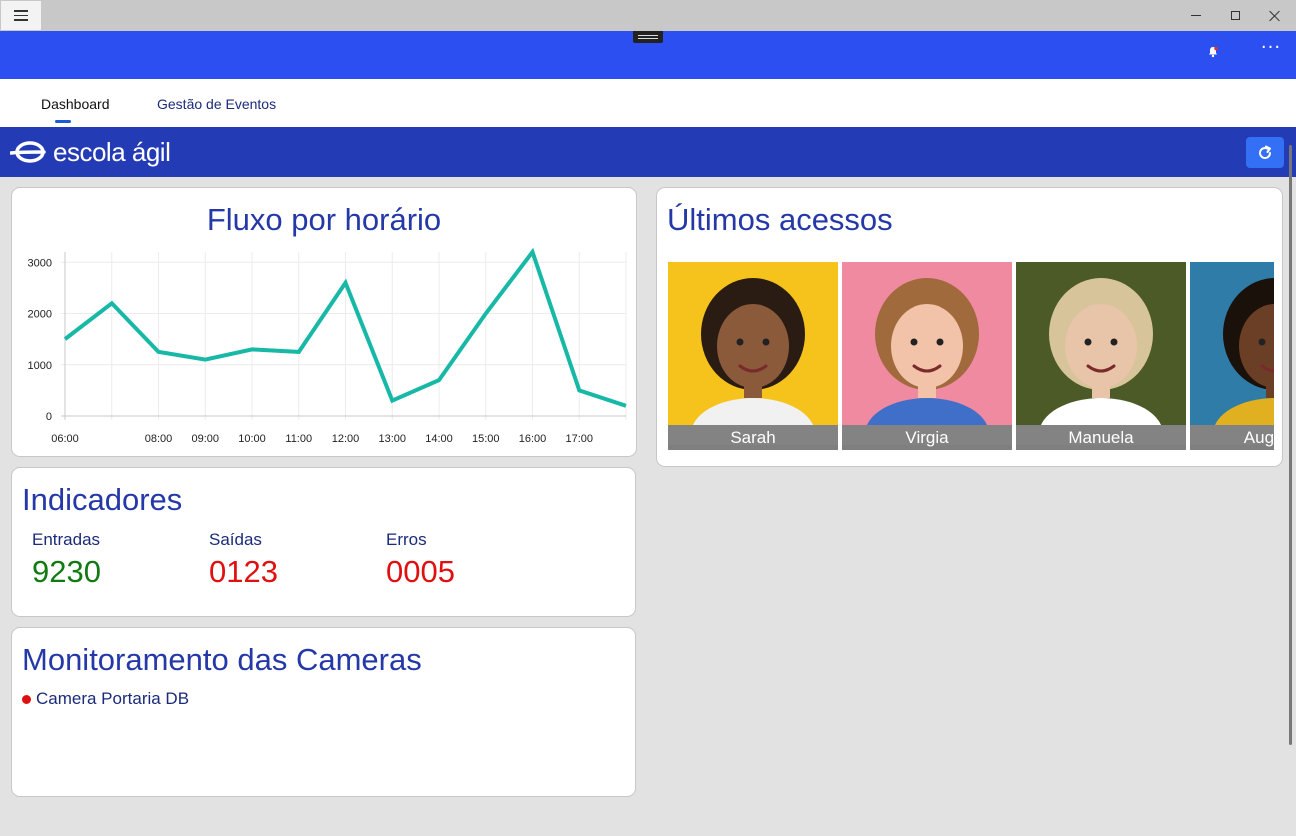  Describe the element at coordinates (26, 699) in the screenshot. I see `camera-status-dot` at that location.